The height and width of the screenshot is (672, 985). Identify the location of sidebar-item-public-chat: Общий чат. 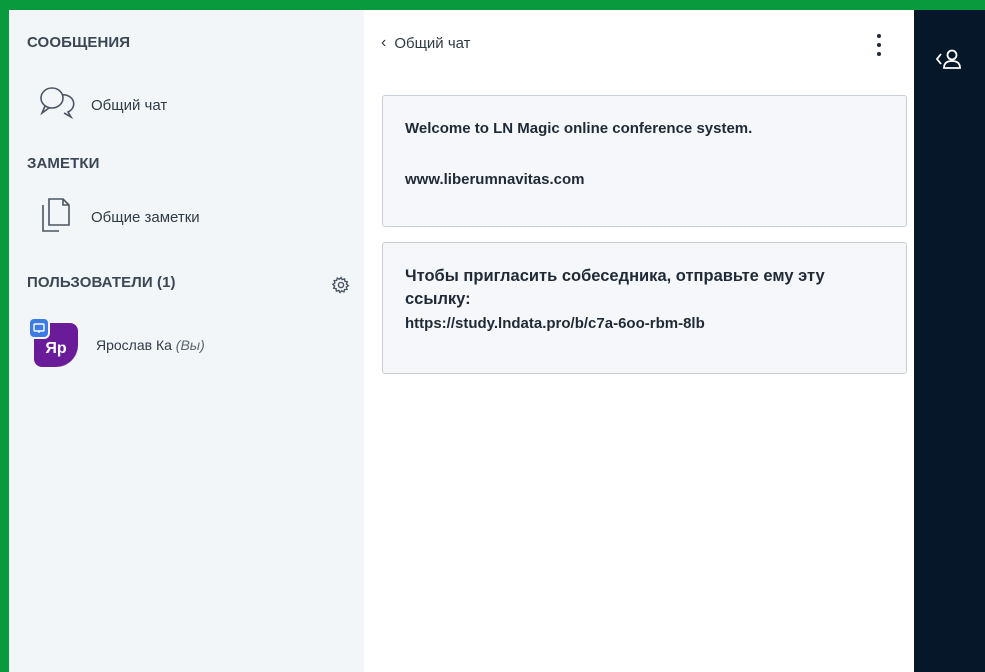
(102, 105).